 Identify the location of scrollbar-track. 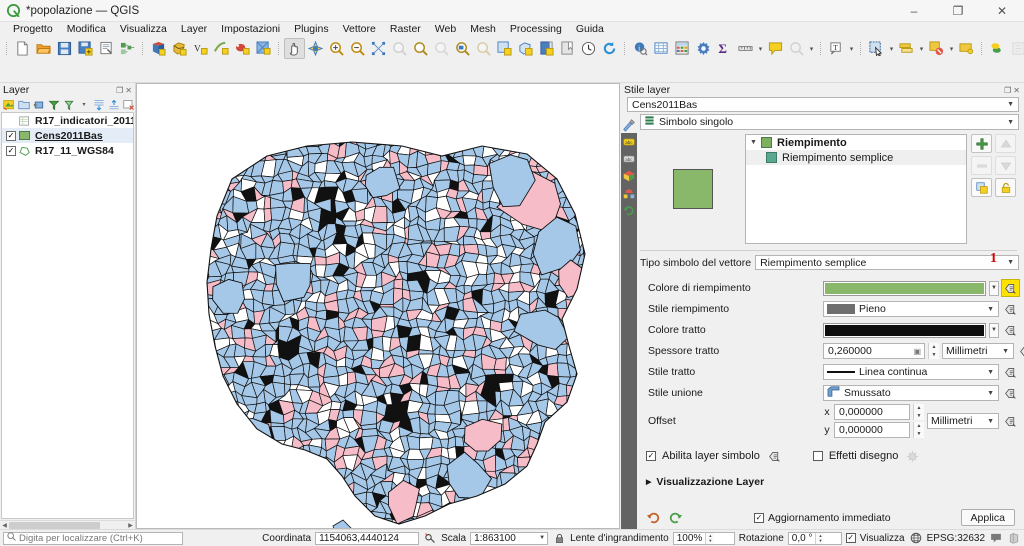
(67, 525).